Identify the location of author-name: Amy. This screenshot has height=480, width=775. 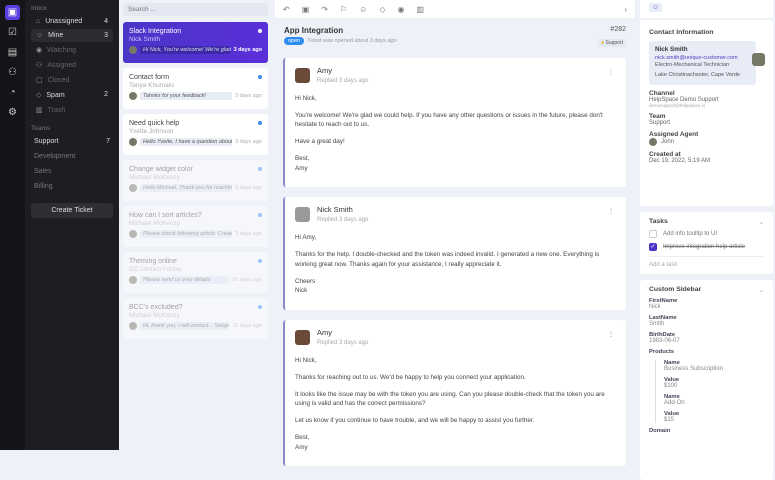
(324, 333).